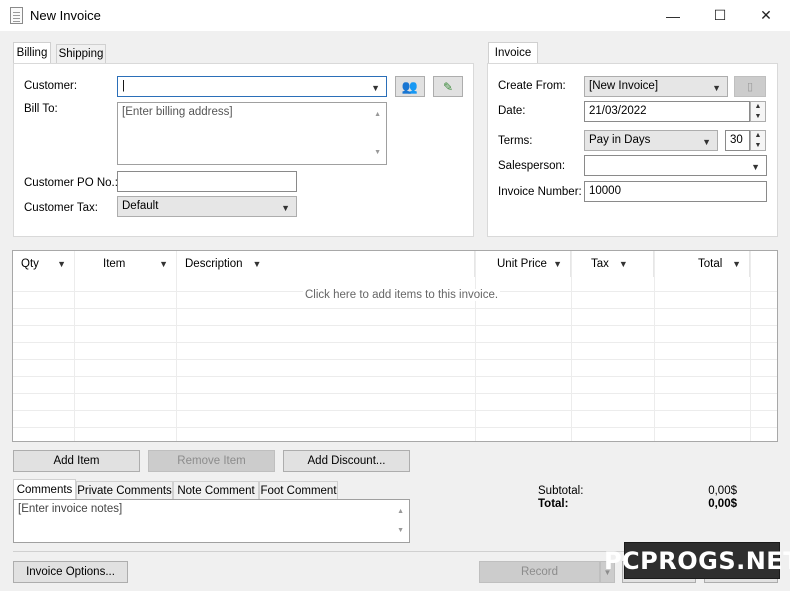 The width and height of the screenshot is (790, 591). Describe the element at coordinates (216, 491) in the screenshot. I see `tab-note-comment: Note Comment` at that location.